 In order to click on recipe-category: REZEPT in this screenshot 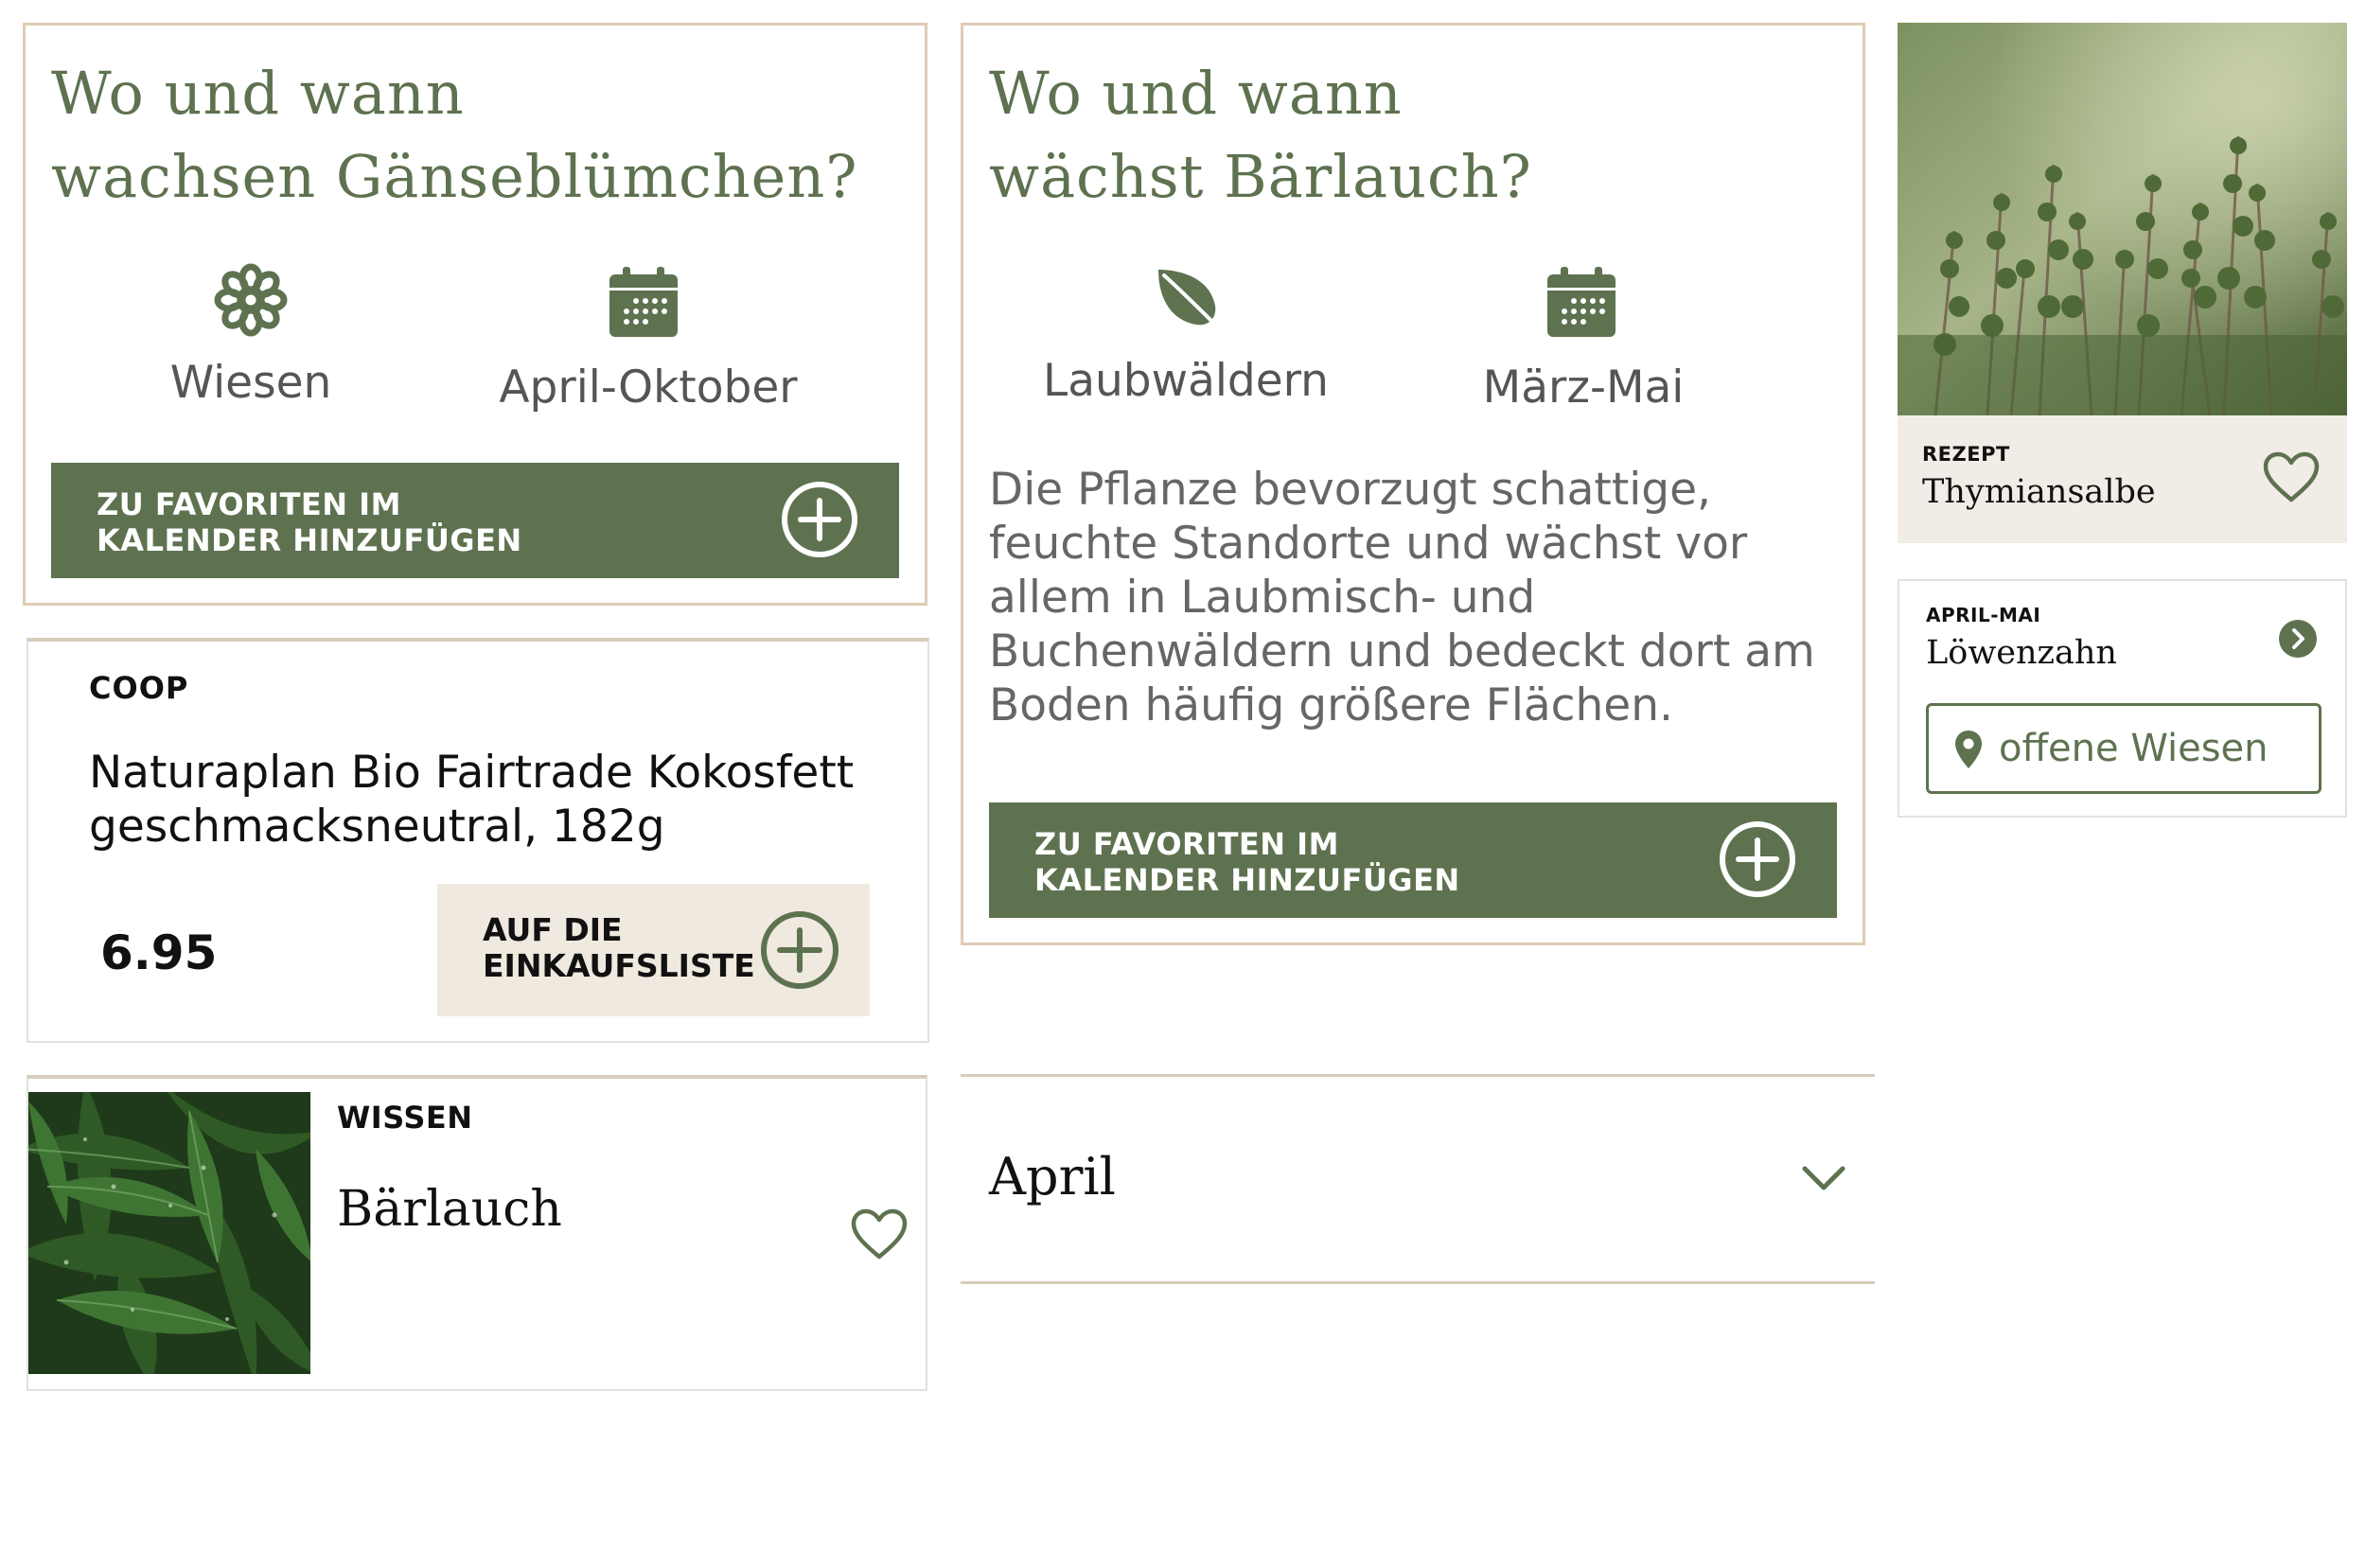, I will do `click(1966, 454)`.